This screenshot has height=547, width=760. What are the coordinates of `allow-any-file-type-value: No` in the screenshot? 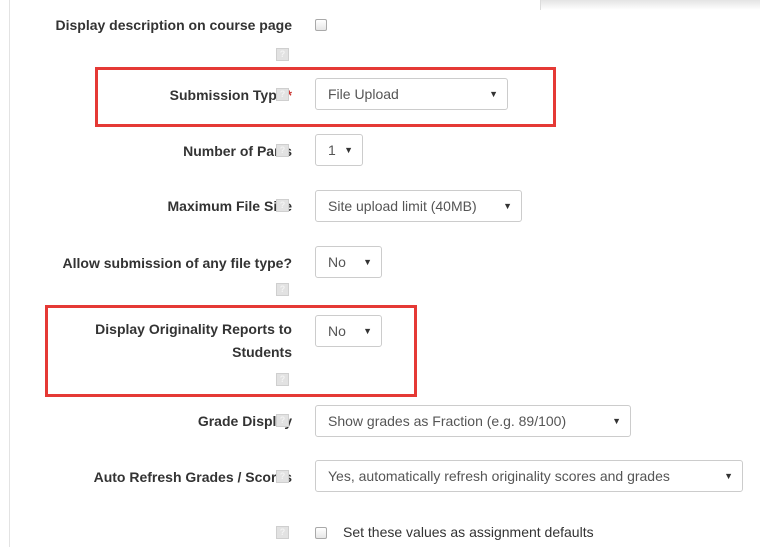 It's located at (337, 262).